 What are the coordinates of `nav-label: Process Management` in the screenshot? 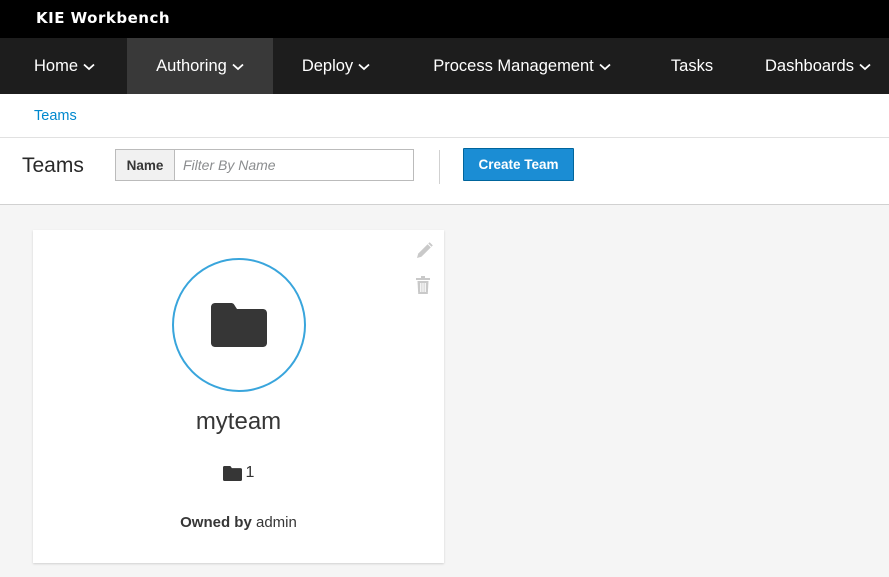 It's located at (513, 65).